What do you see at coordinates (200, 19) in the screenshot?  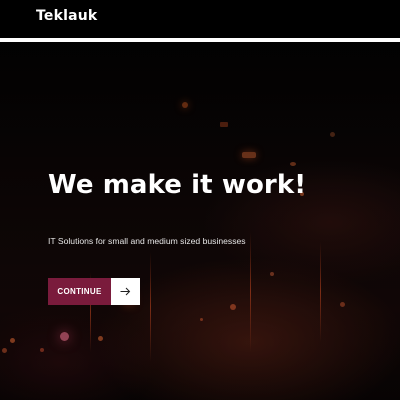 I see `site-header: Teklauk` at bounding box center [200, 19].